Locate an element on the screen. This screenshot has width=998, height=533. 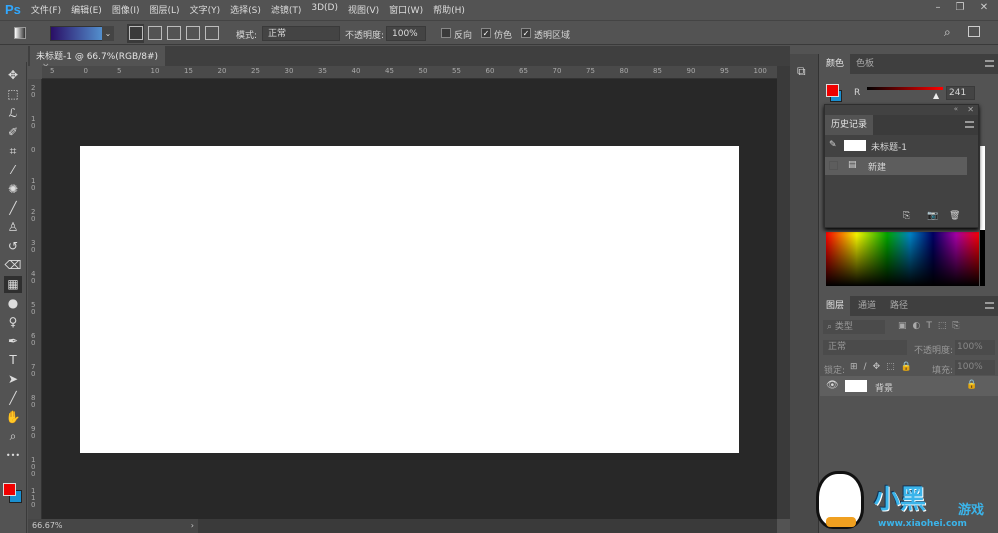
slider-handle-icon: ▲ is located at coordinates (936, 95).